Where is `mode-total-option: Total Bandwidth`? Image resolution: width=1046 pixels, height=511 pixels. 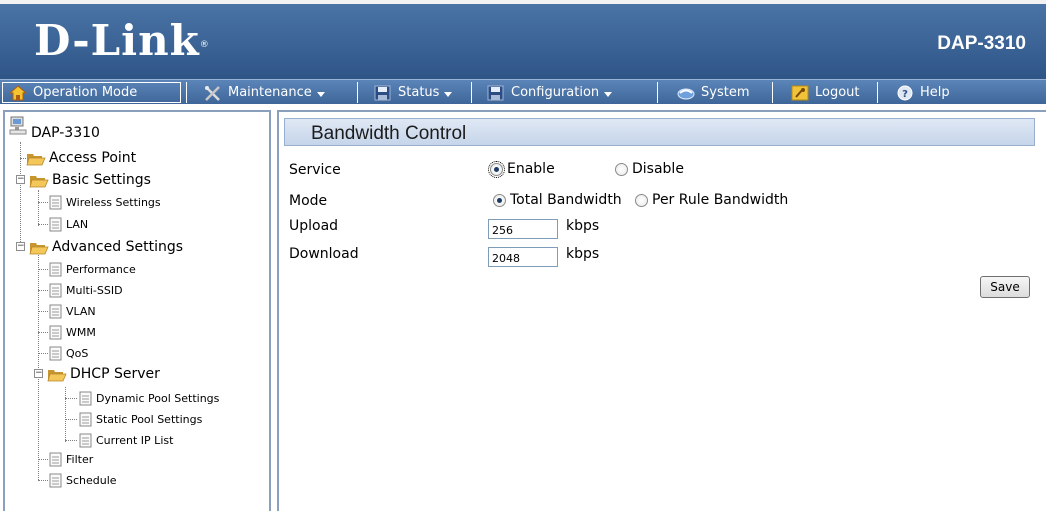
mode-total-option: Total Bandwidth is located at coordinates (557, 200).